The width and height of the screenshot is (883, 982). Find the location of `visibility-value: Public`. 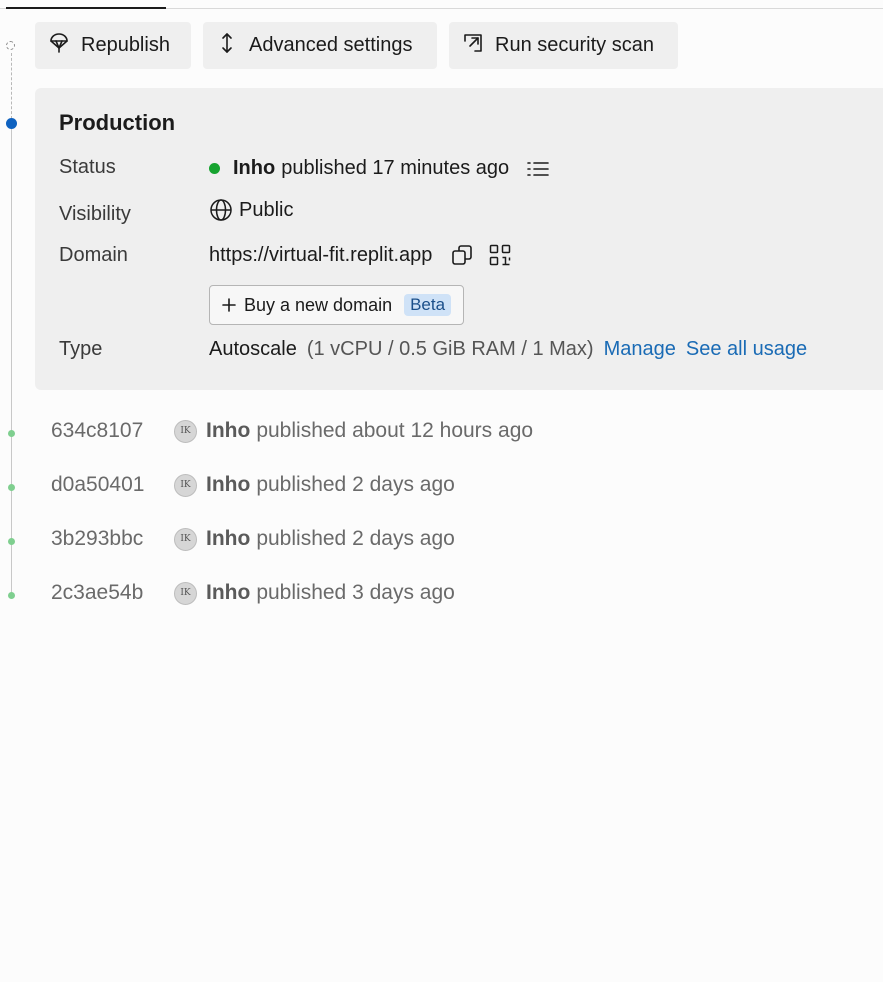

visibility-value: Public is located at coordinates (251, 210).